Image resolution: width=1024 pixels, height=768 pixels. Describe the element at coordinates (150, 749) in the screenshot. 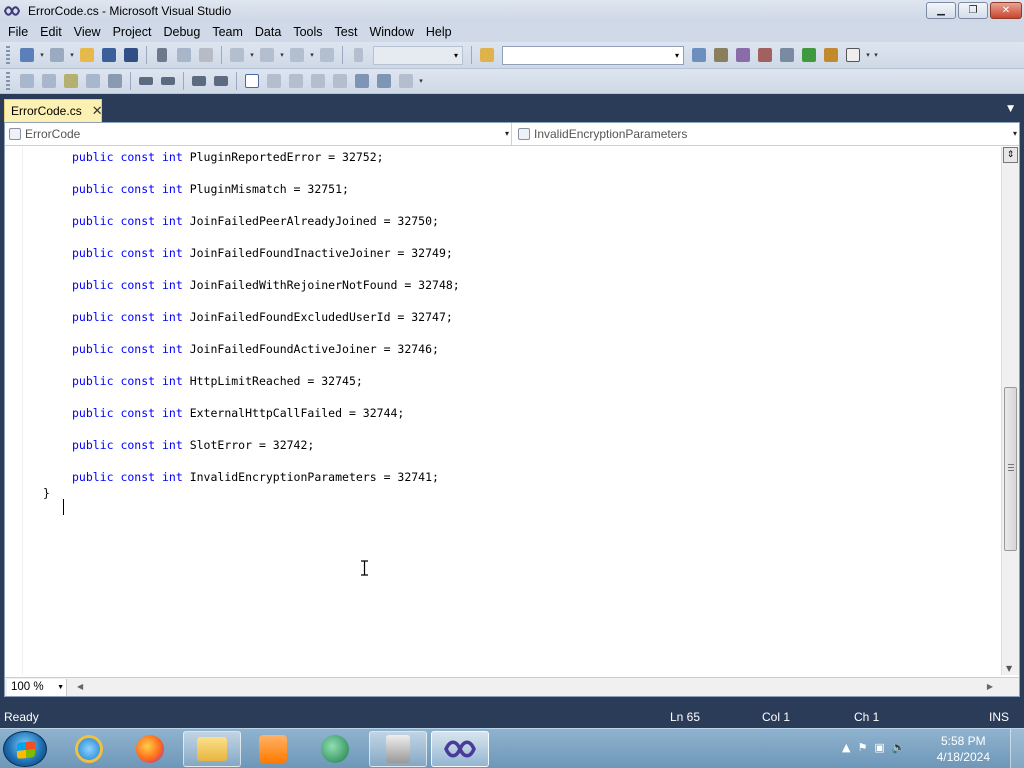

I see `firefox-icon` at that location.